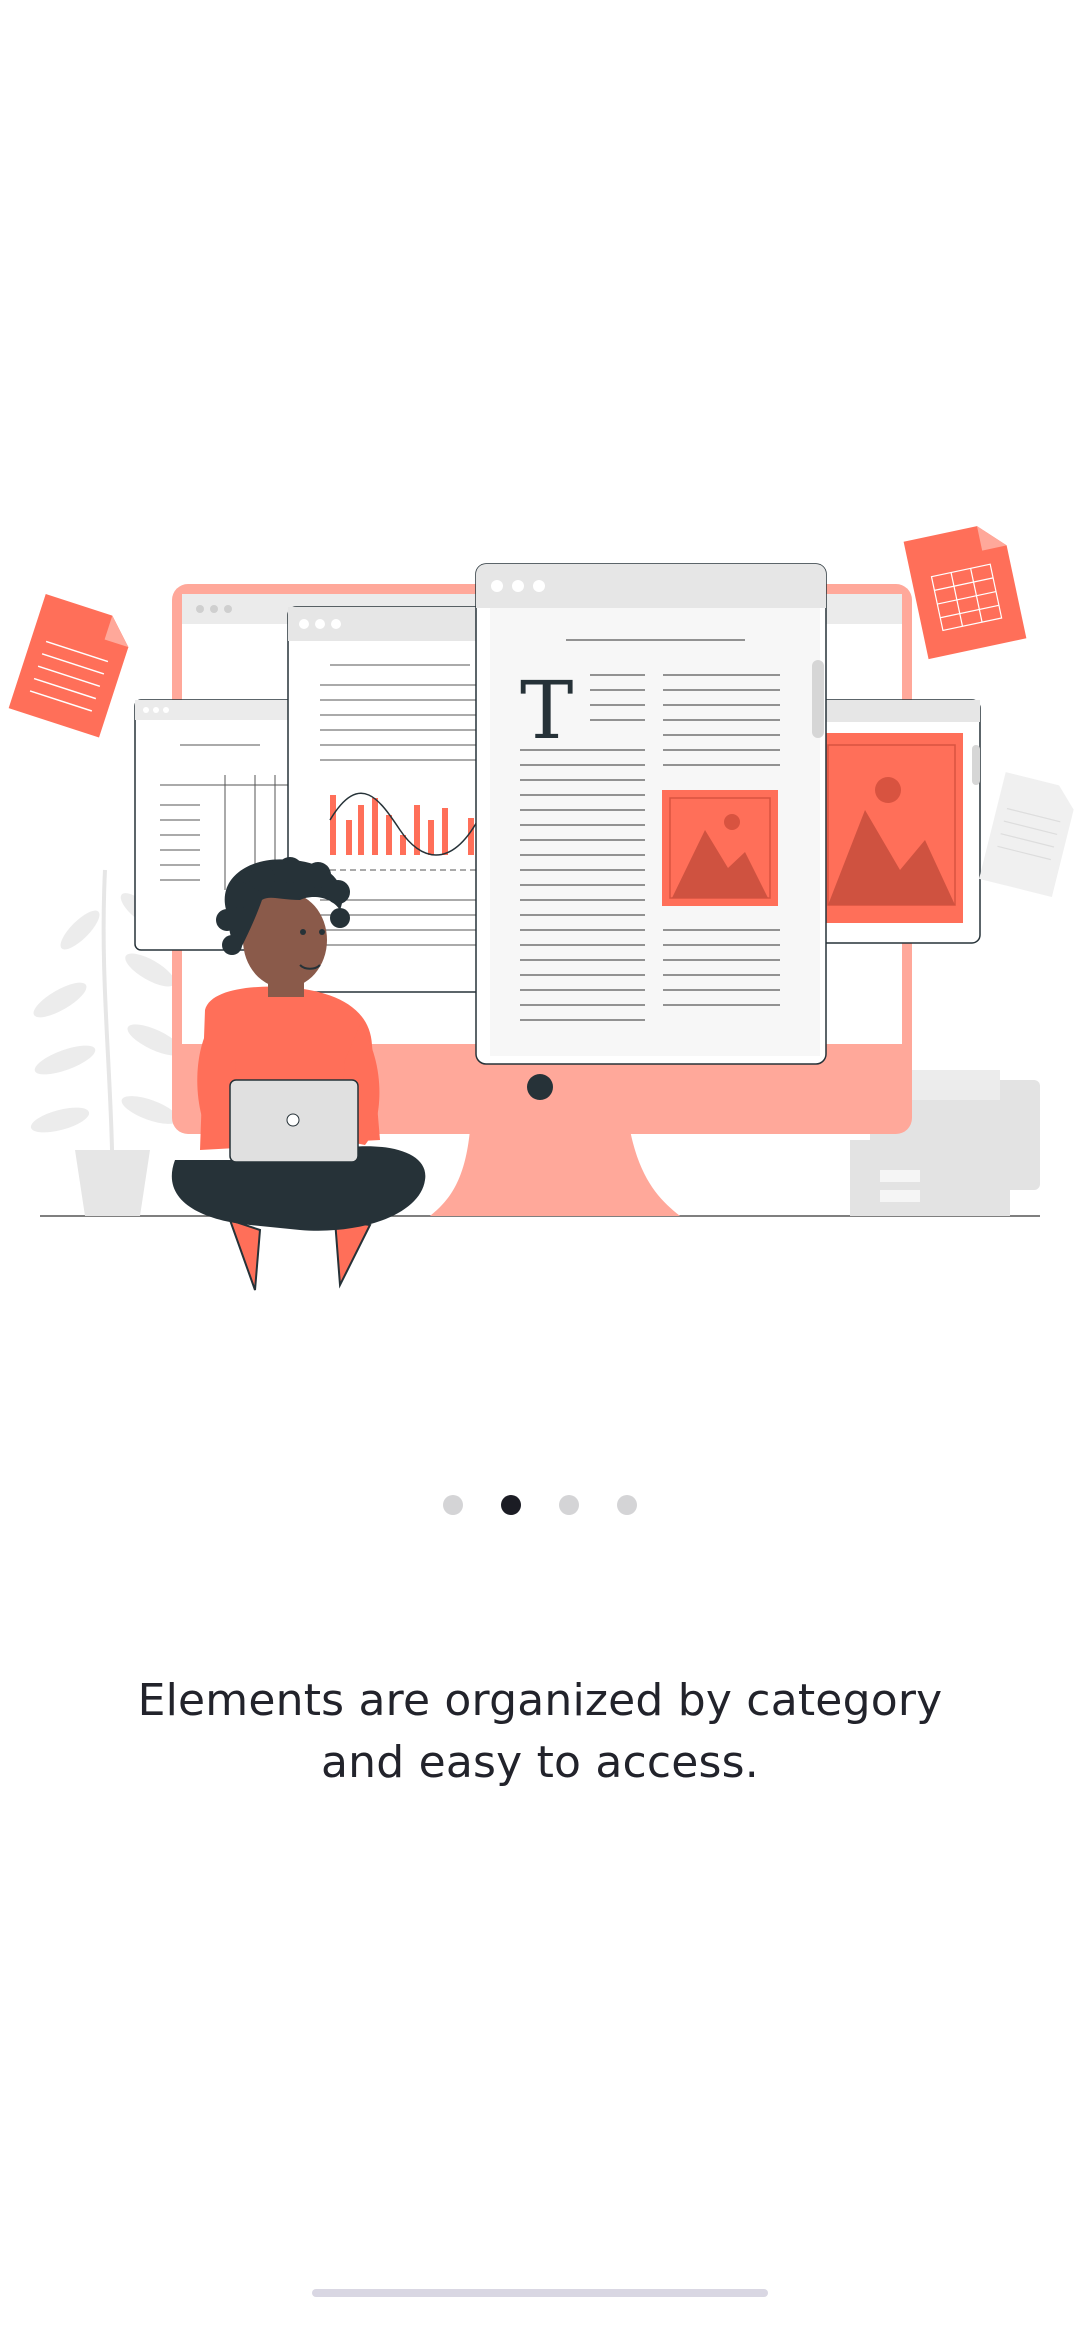 The image size is (1080, 2340). Describe the element at coordinates (540, 2293) in the screenshot. I see `home-indicator` at that location.